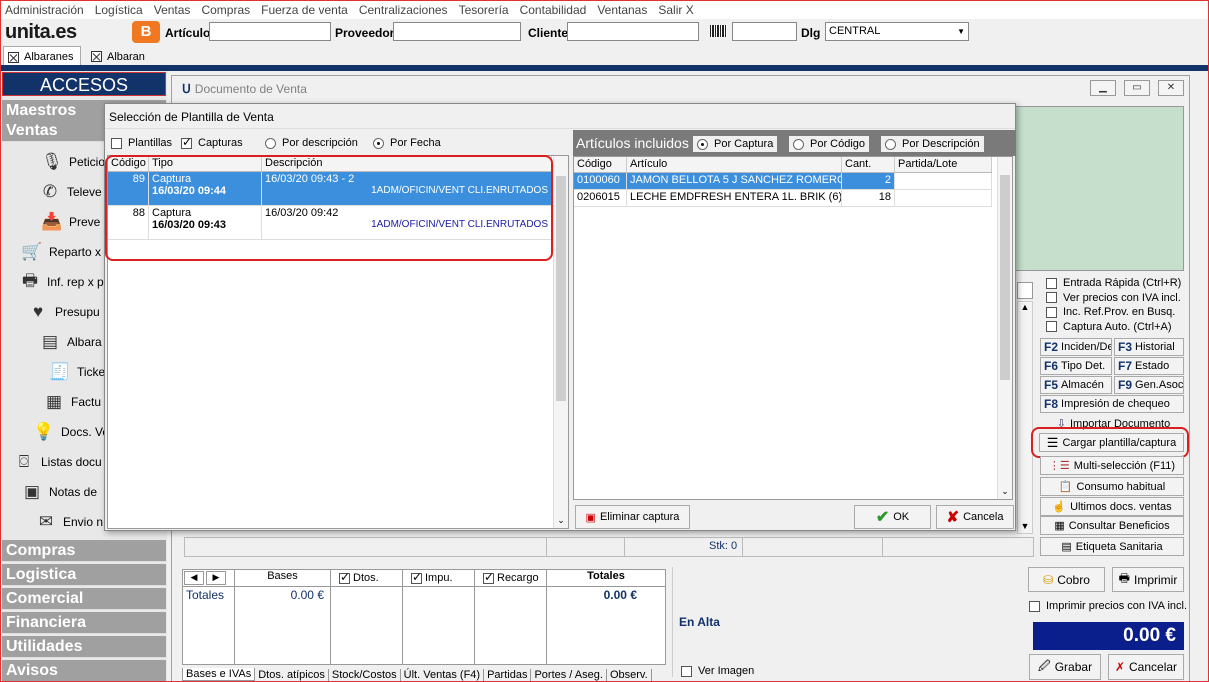 Image resolution: width=1209 pixels, height=682 pixels. Describe the element at coordinates (686, 671) in the screenshot. I see `ver-imagen-checkbox` at that location.